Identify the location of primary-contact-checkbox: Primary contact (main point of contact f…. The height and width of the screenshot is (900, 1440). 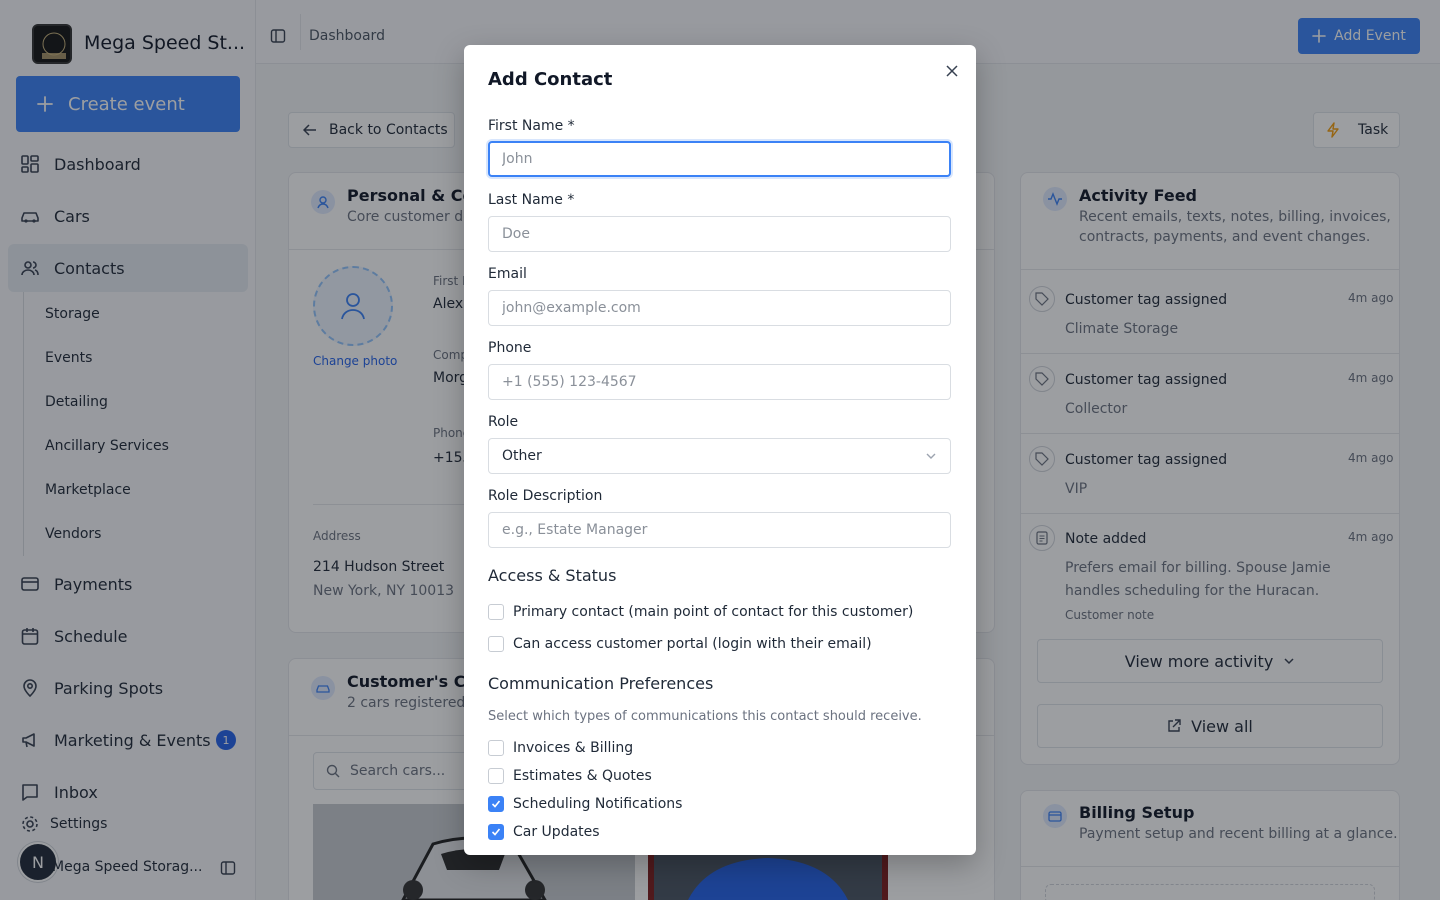
(700, 612).